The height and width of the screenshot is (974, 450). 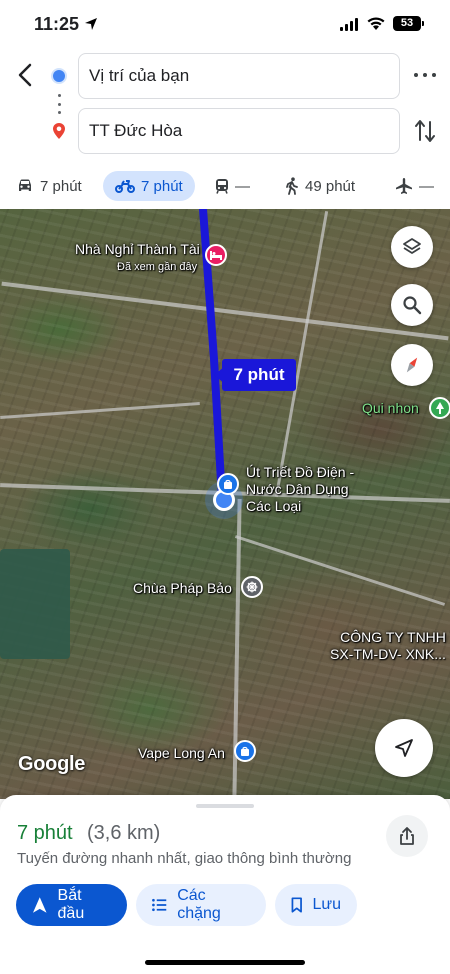 I want to click on mode-tab-walk: 49 phút, so click(x=320, y=186).